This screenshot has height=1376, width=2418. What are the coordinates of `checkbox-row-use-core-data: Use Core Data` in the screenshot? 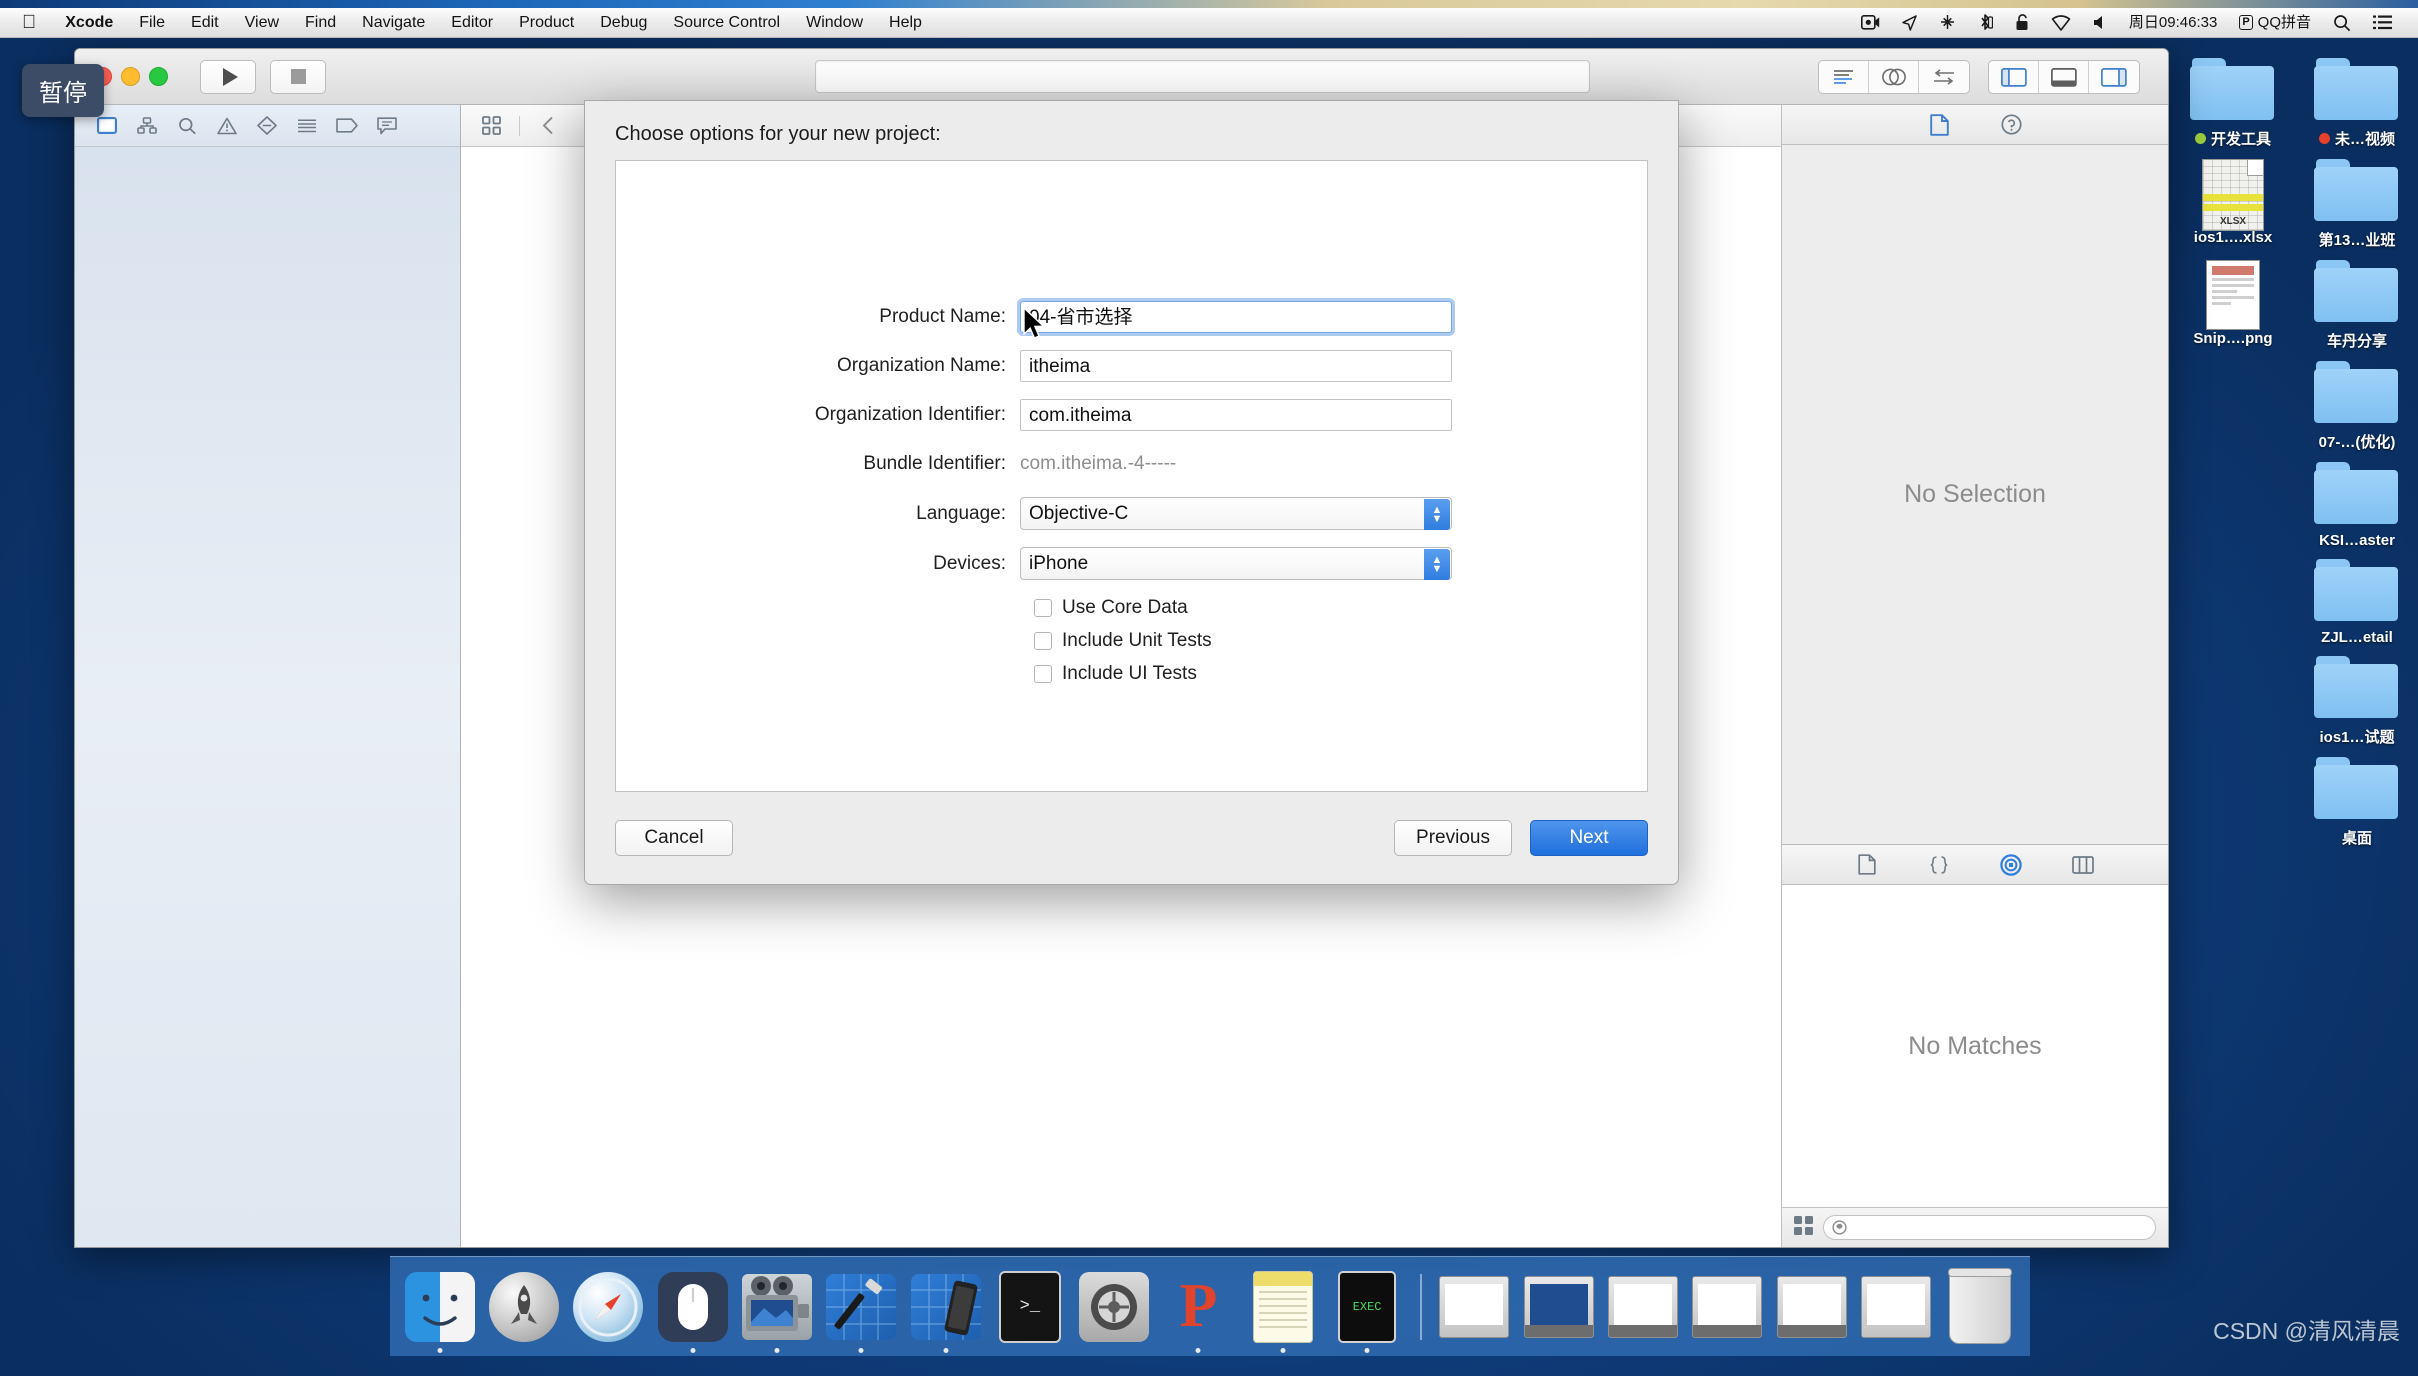 It's located at (1340, 608).